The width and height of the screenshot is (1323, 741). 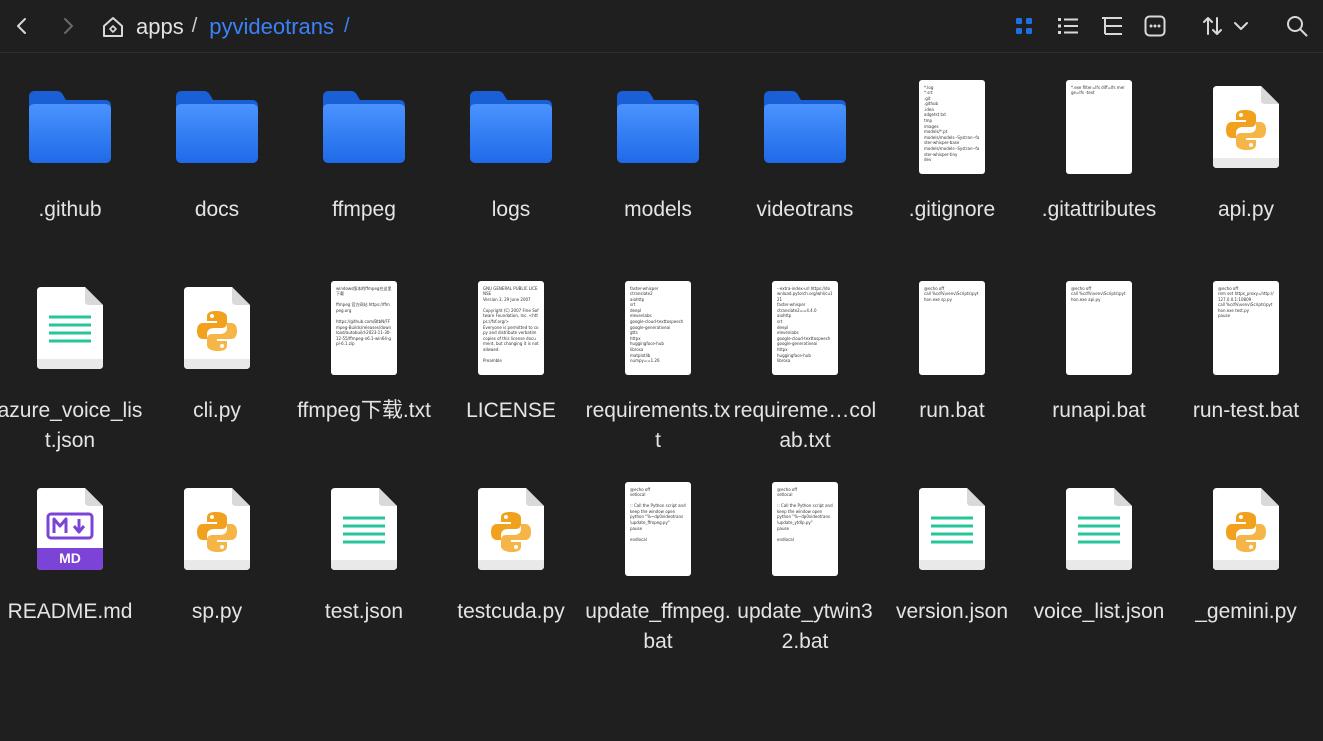 What do you see at coordinates (217, 410) in the screenshot?
I see `file-name: cli.py` at bounding box center [217, 410].